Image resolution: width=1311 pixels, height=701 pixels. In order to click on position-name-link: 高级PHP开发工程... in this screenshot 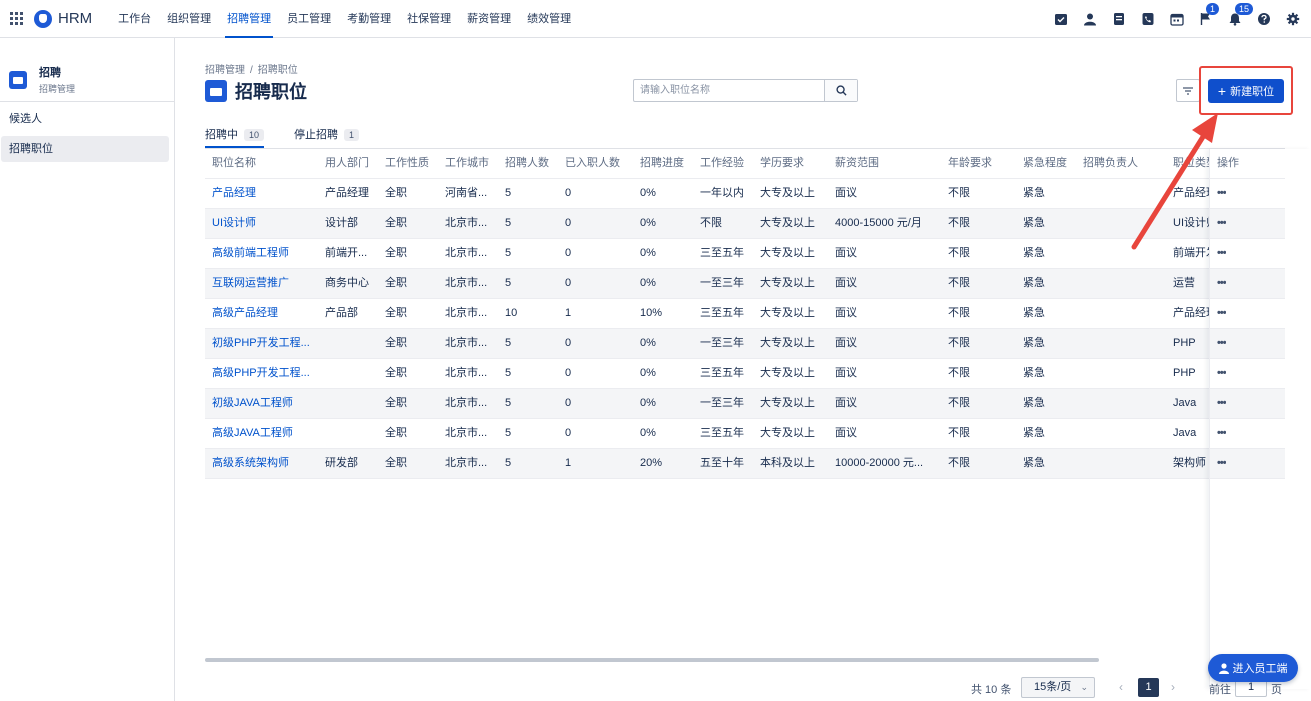, I will do `click(261, 373)`.